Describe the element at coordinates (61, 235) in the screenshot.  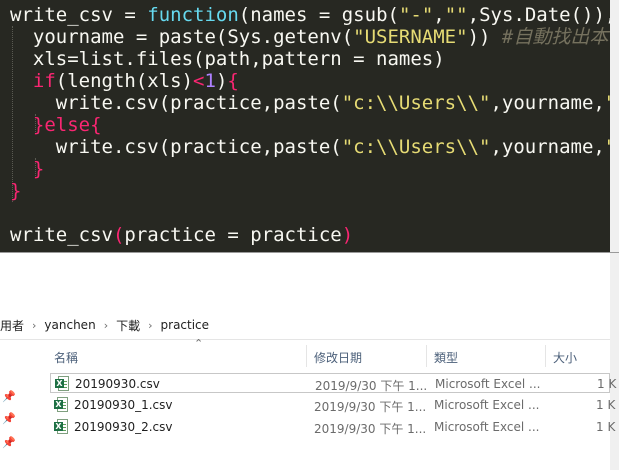
I see `code-token: write_csv` at that location.